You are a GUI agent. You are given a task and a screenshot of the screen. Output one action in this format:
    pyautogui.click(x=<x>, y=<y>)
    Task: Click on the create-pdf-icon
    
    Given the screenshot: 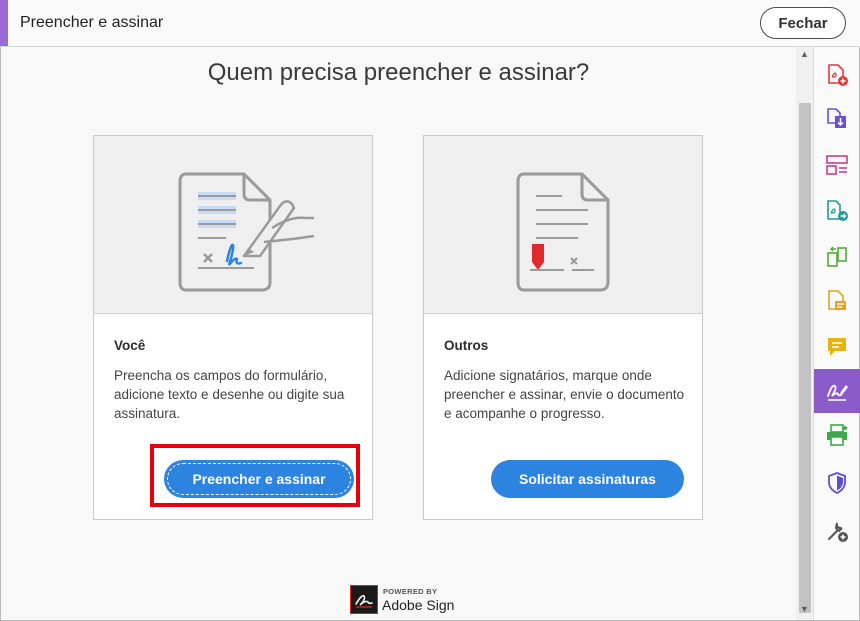 What is the action you would take?
    pyautogui.click(x=838, y=75)
    